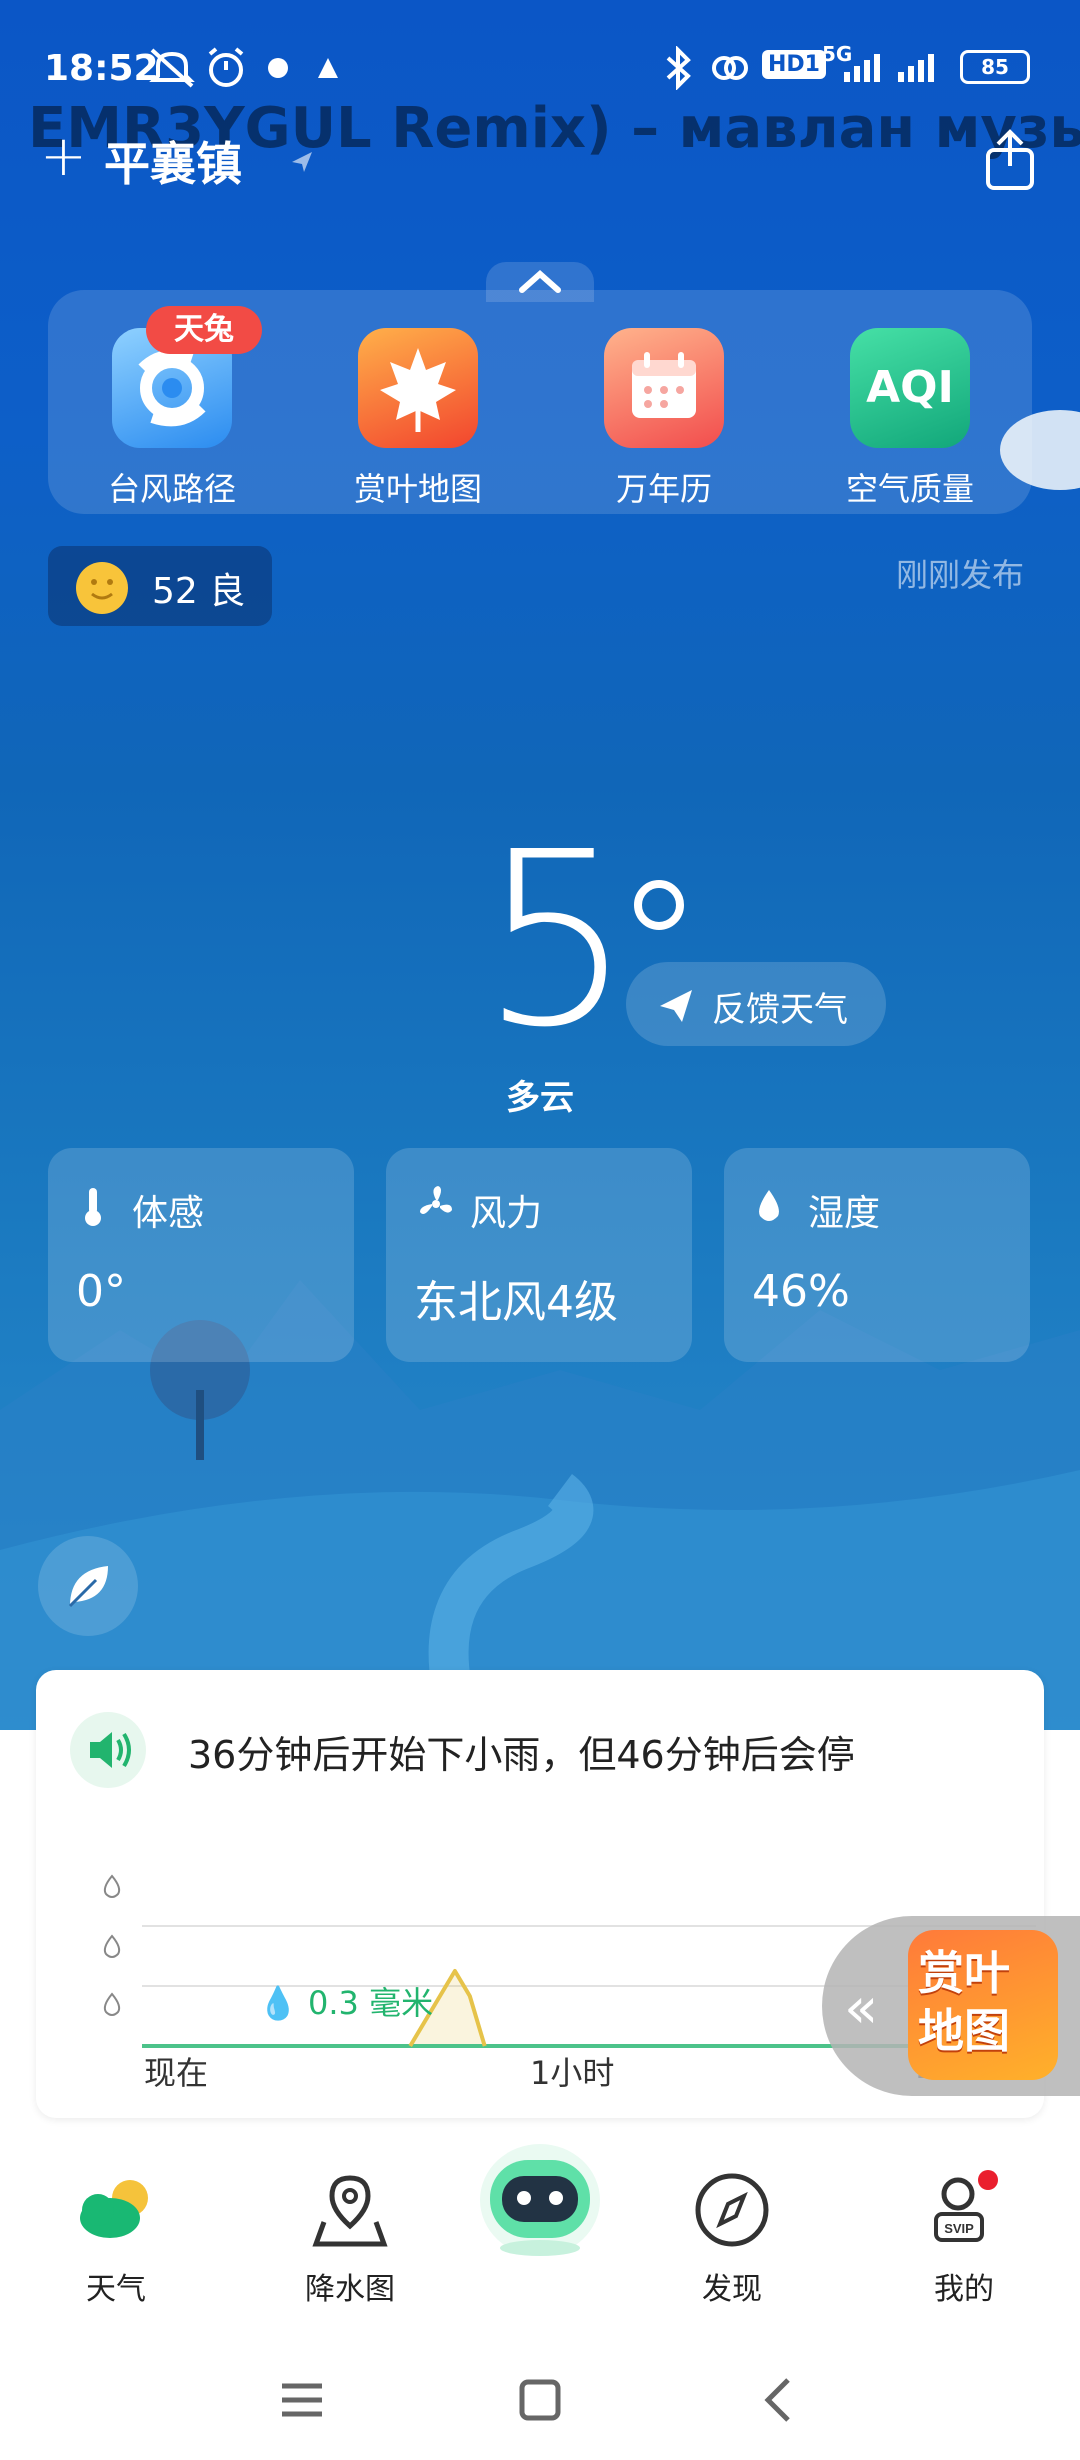  Describe the element at coordinates (101, 68) in the screenshot. I see `status-time: 18:52` at that location.